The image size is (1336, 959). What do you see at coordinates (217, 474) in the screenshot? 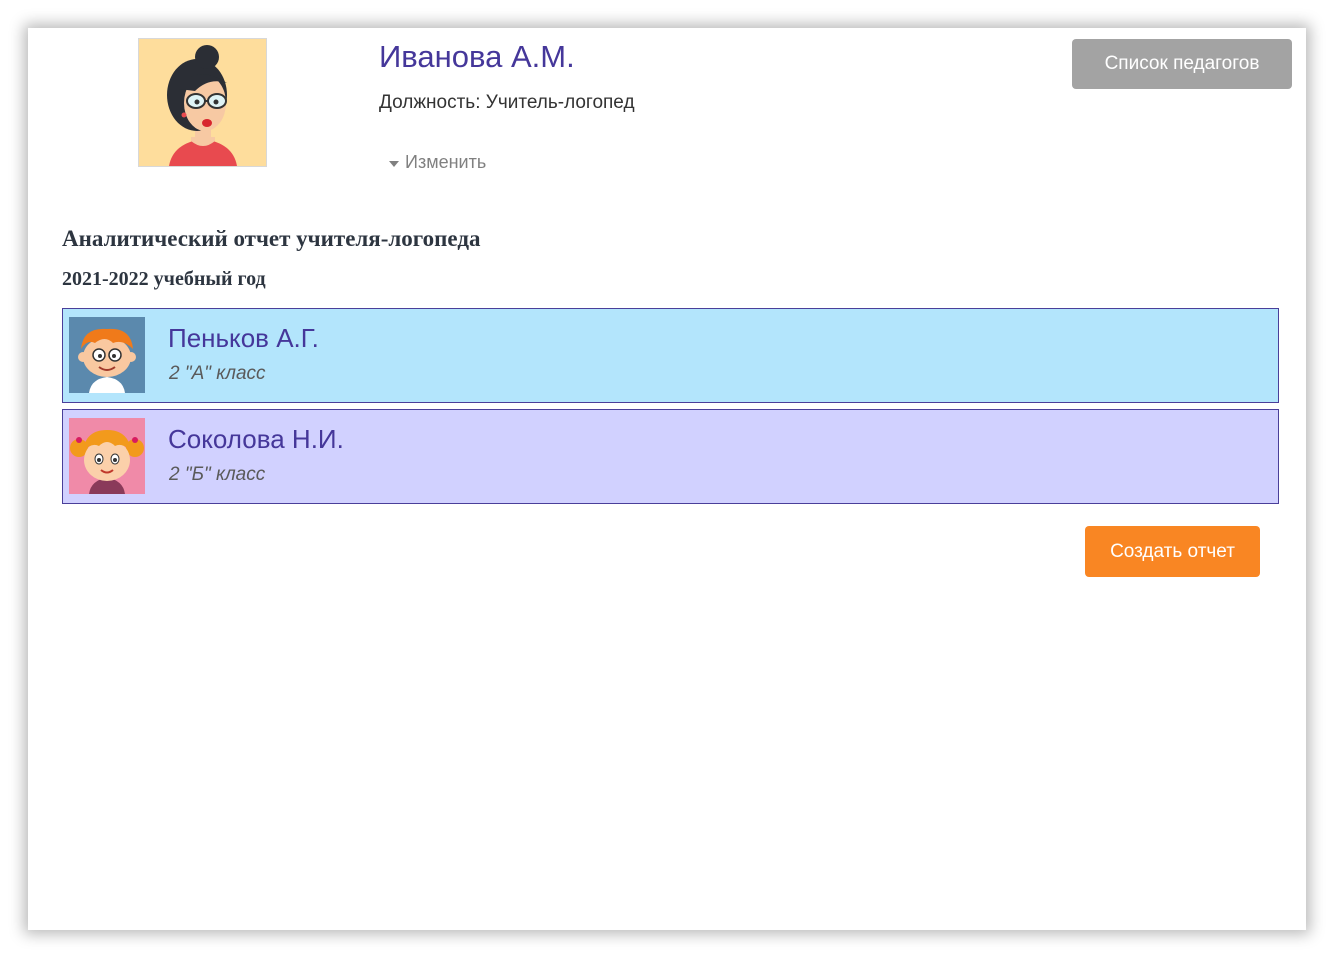
I see `student-class: 2 "Б" класс` at bounding box center [217, 474].